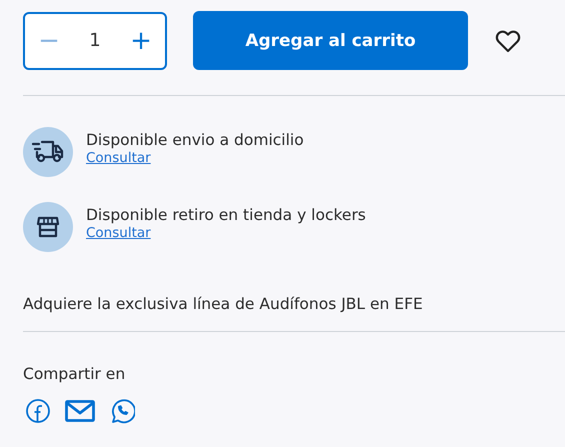 This screenshot has width=565, height=447. I want to click on availability-text: Disponible envio a domicilio, so click(195, 140).